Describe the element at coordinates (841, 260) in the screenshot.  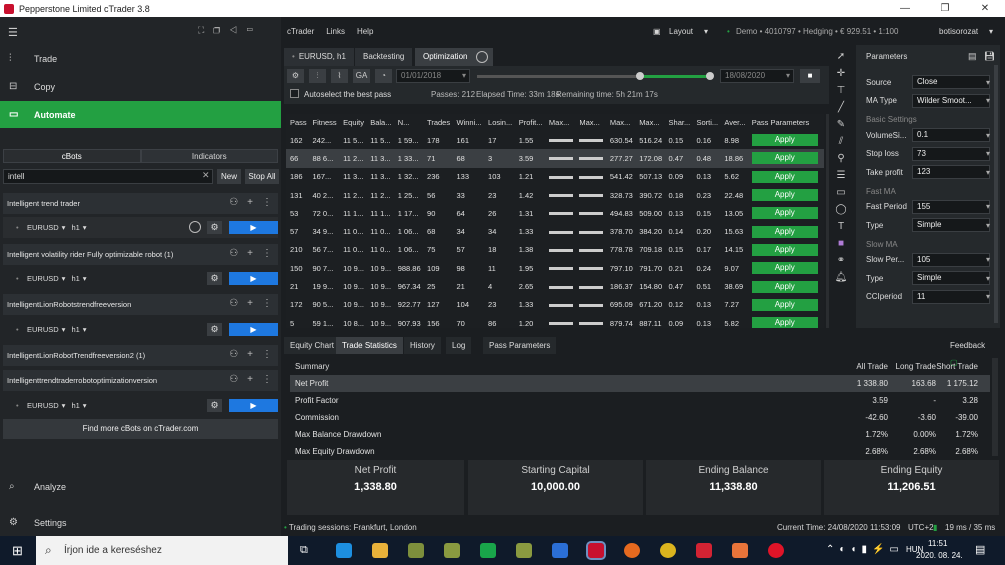
I see `link-icon: ⚭` at that location.